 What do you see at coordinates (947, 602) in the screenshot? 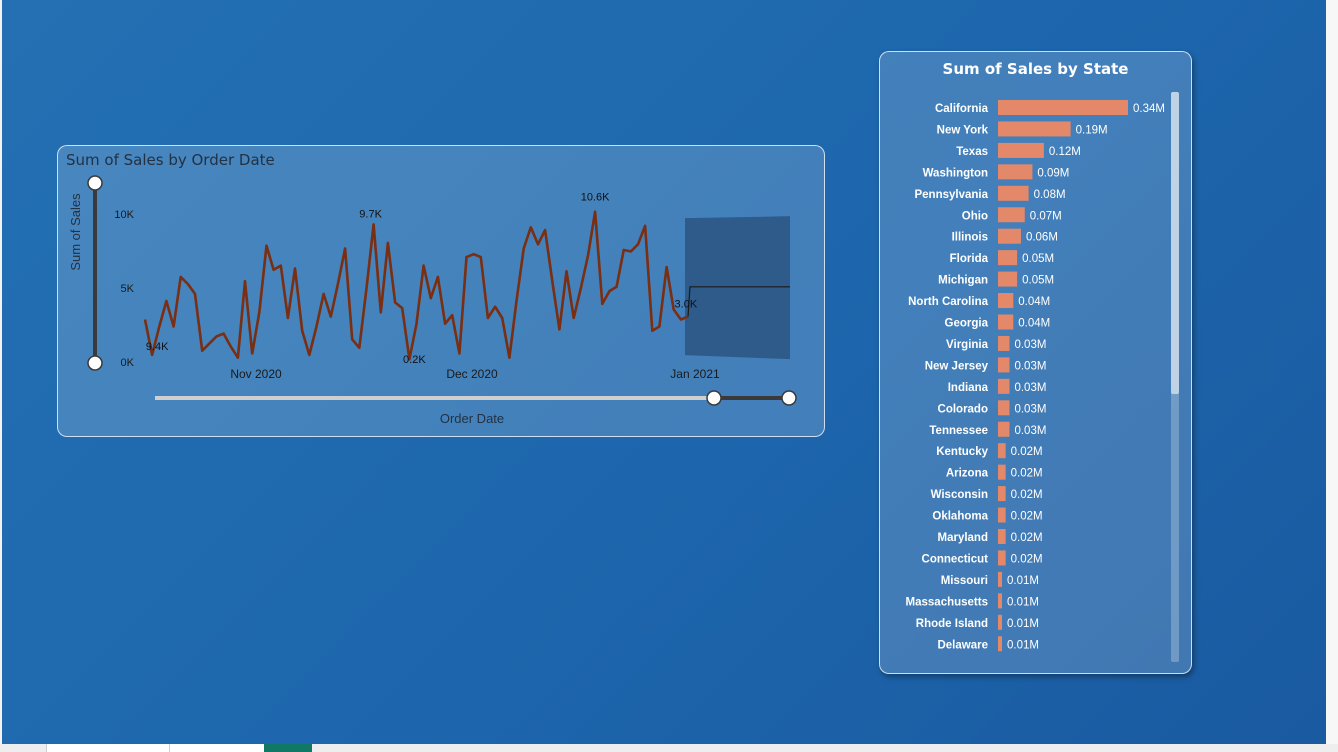
I see `state-label: Massachusetts` at bounding box center [947, 602].